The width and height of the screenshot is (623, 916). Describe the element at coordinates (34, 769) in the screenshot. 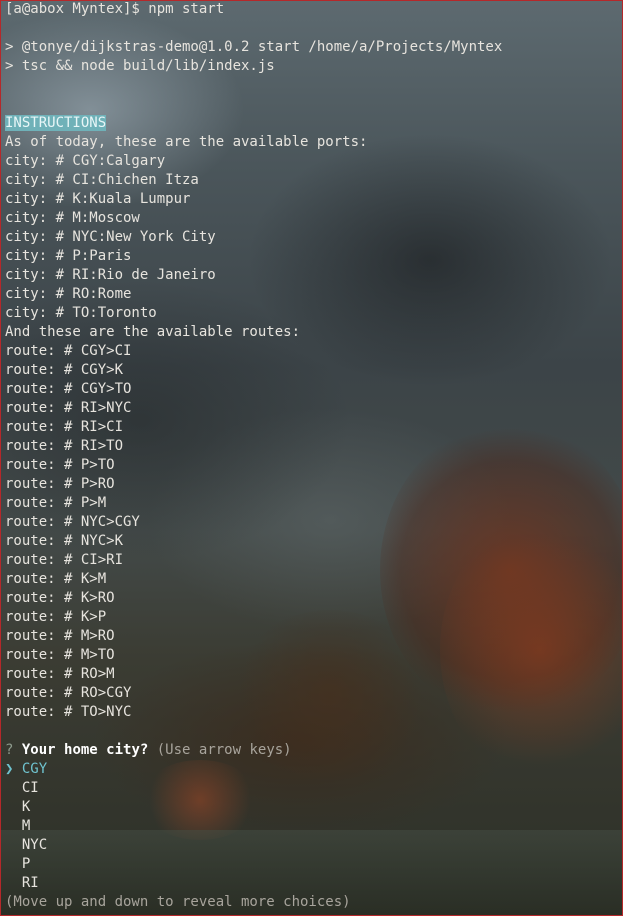

I see `choice-label: CGY` at that location.